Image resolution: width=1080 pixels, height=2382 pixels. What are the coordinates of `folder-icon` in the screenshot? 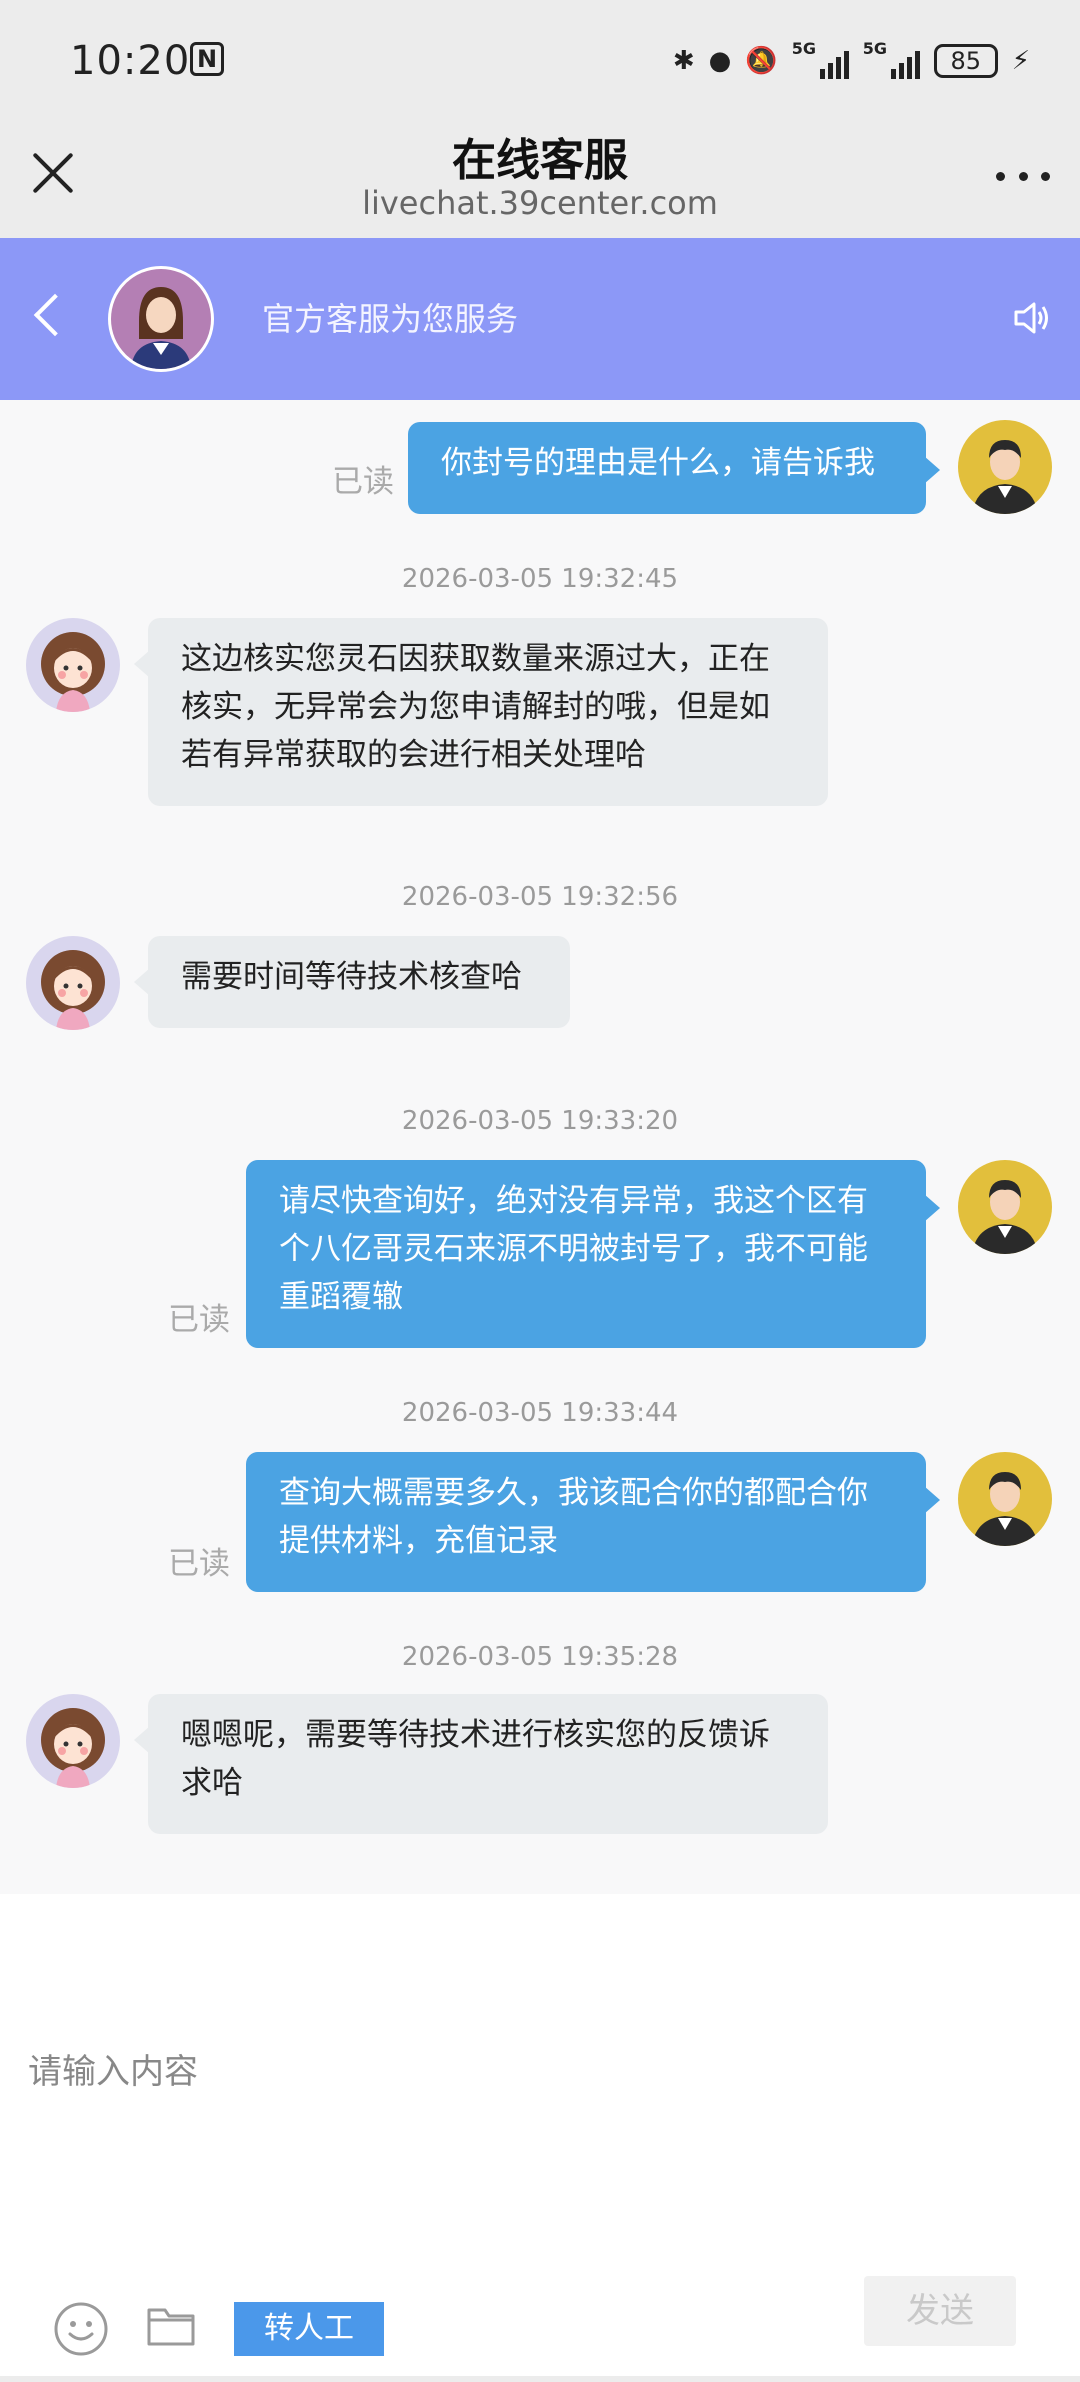 It's located at (171, 2326).